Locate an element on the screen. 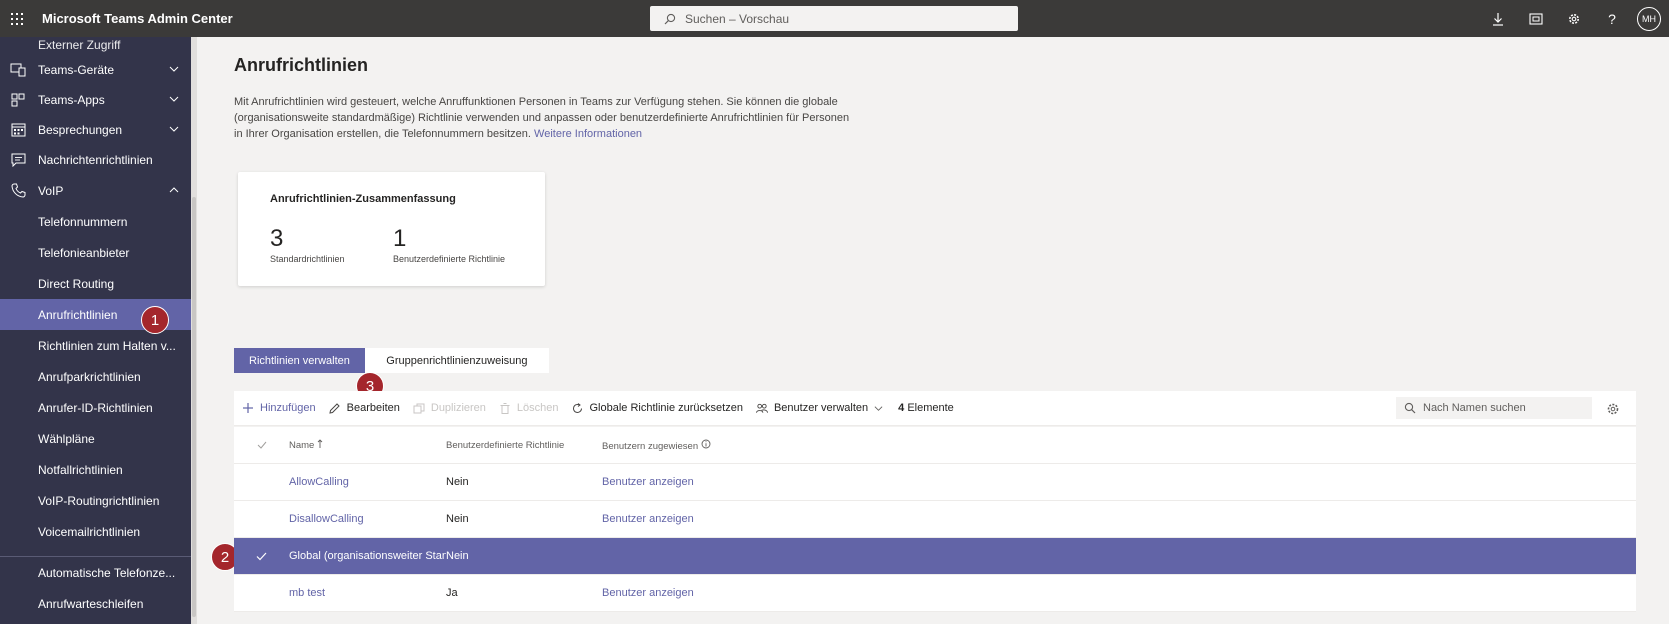 Image resolution: width=1669 pixels, height=624 pixels. column-settings-icon is located at coordinates (1613, 409).